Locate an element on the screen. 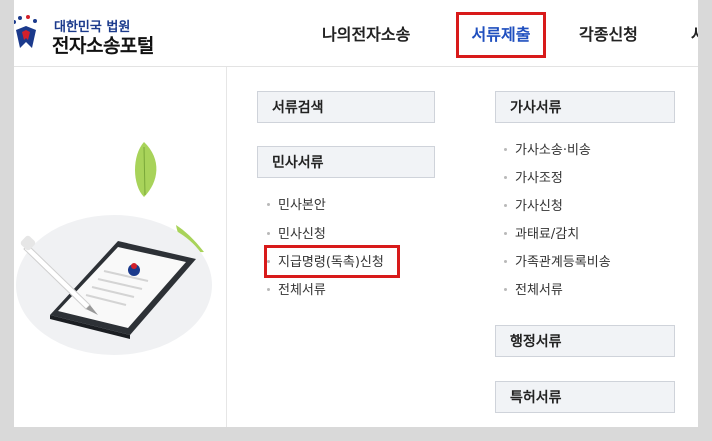 The image size is (712, 441). family-item-all: 전체서류 is located at coordinates (533, 291).